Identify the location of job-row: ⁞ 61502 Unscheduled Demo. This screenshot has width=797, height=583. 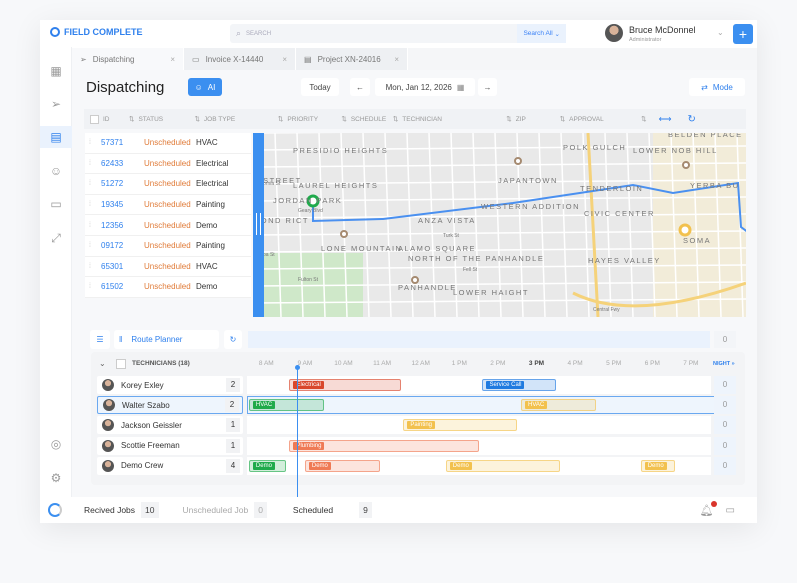
(168, 287).